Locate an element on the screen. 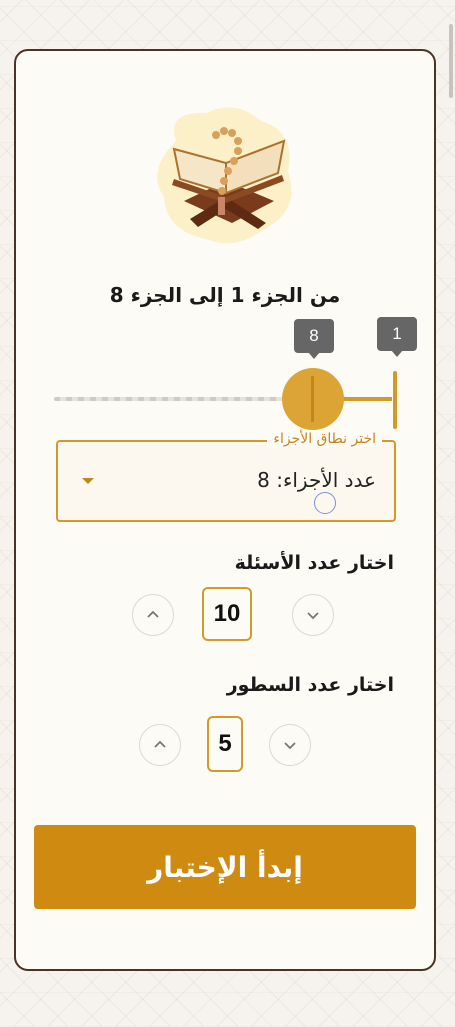 The image size is (455, 1027). range-title: من الجزء 1 إلى الجزء 8 is located at coordinates (225, 295).